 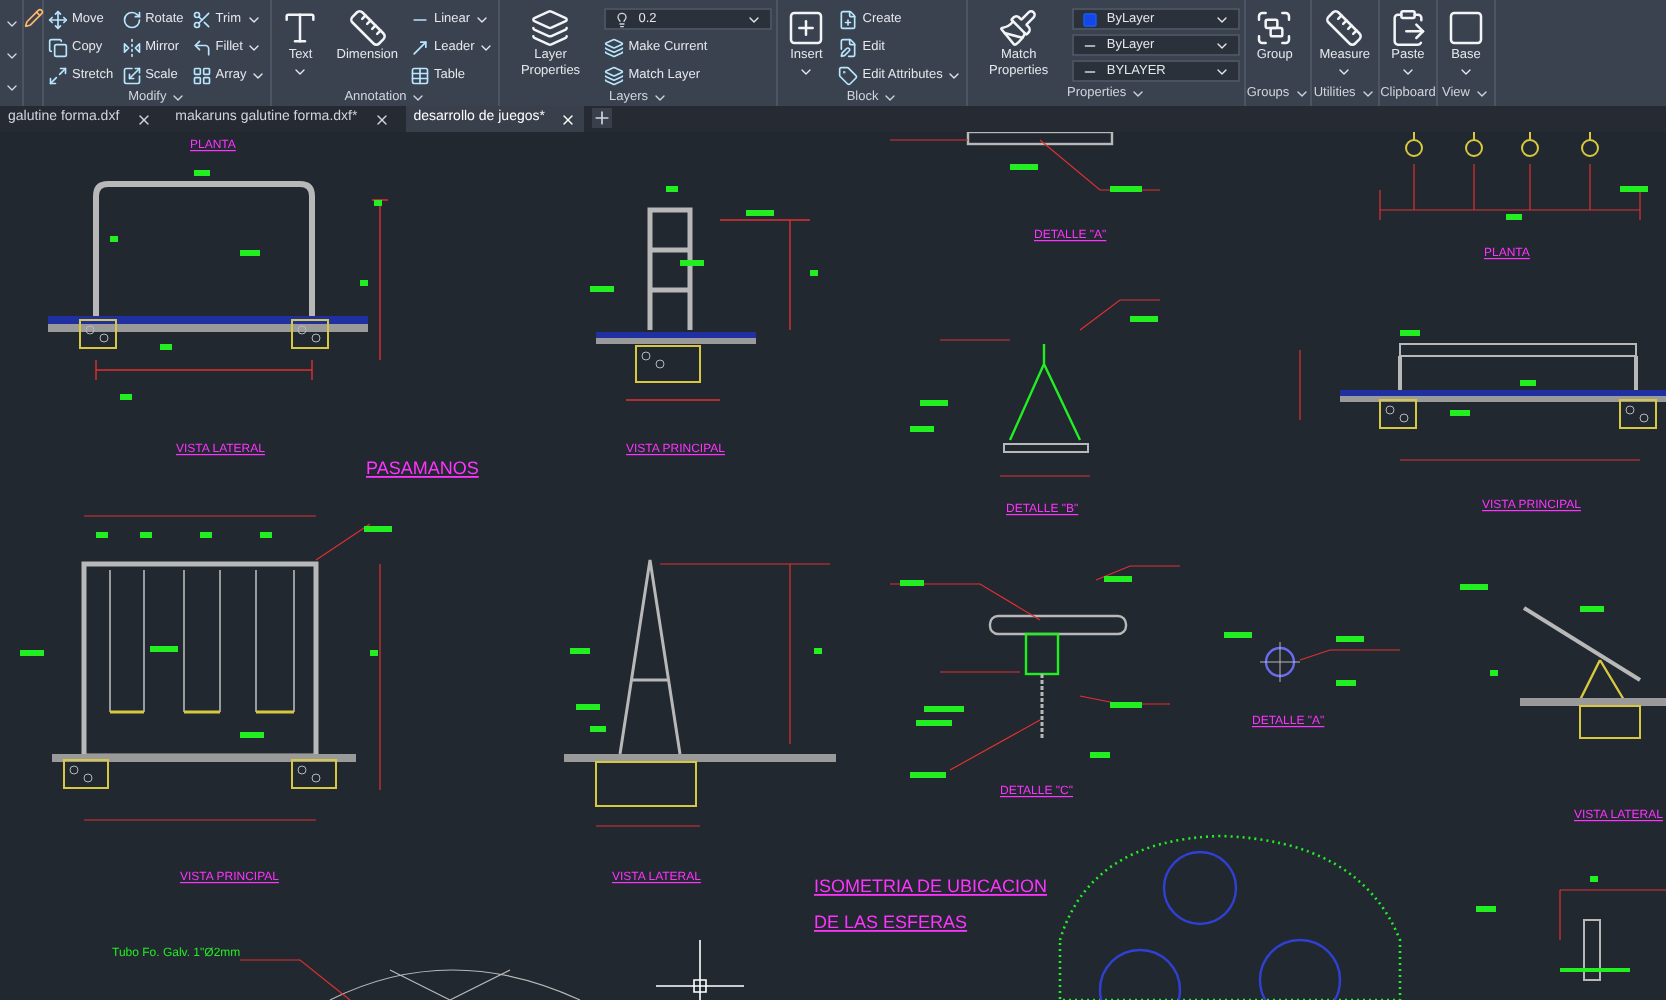 What do you see at coordinates (1018, 28) in the screenshot?
I see `brush-icon` at bounding box center [1018, 28].